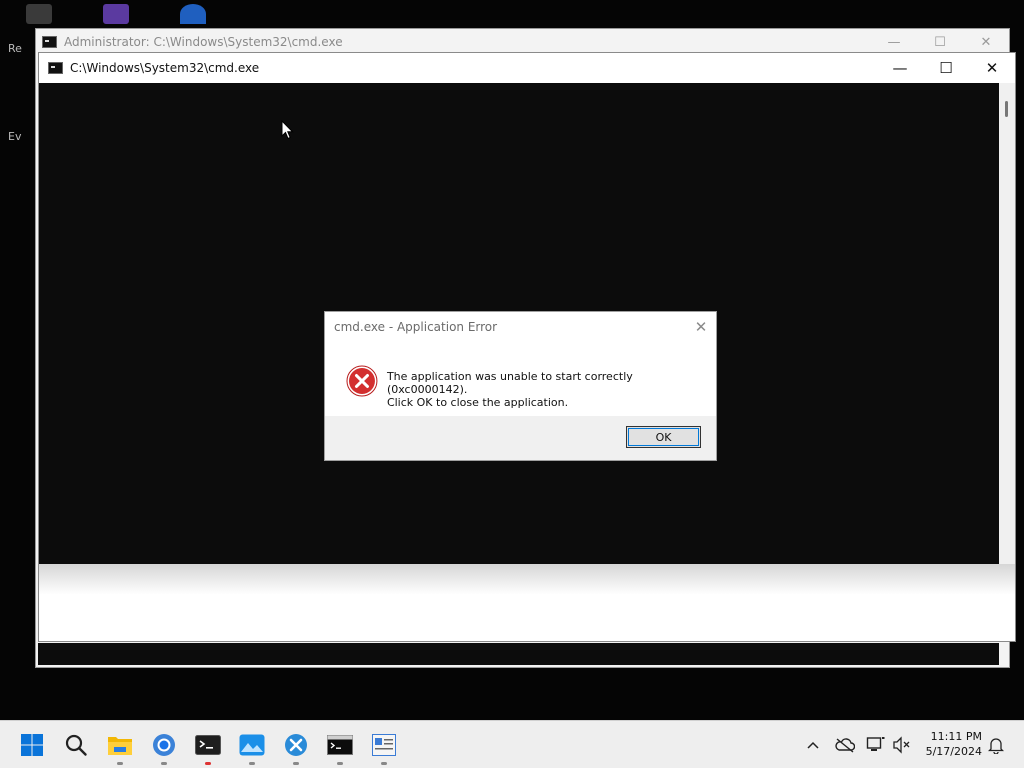 This screenshot has height=768, width=1024. Describe the element at coordinates (518, 654) in the screenshot. I see `back-console-strip` at that location.